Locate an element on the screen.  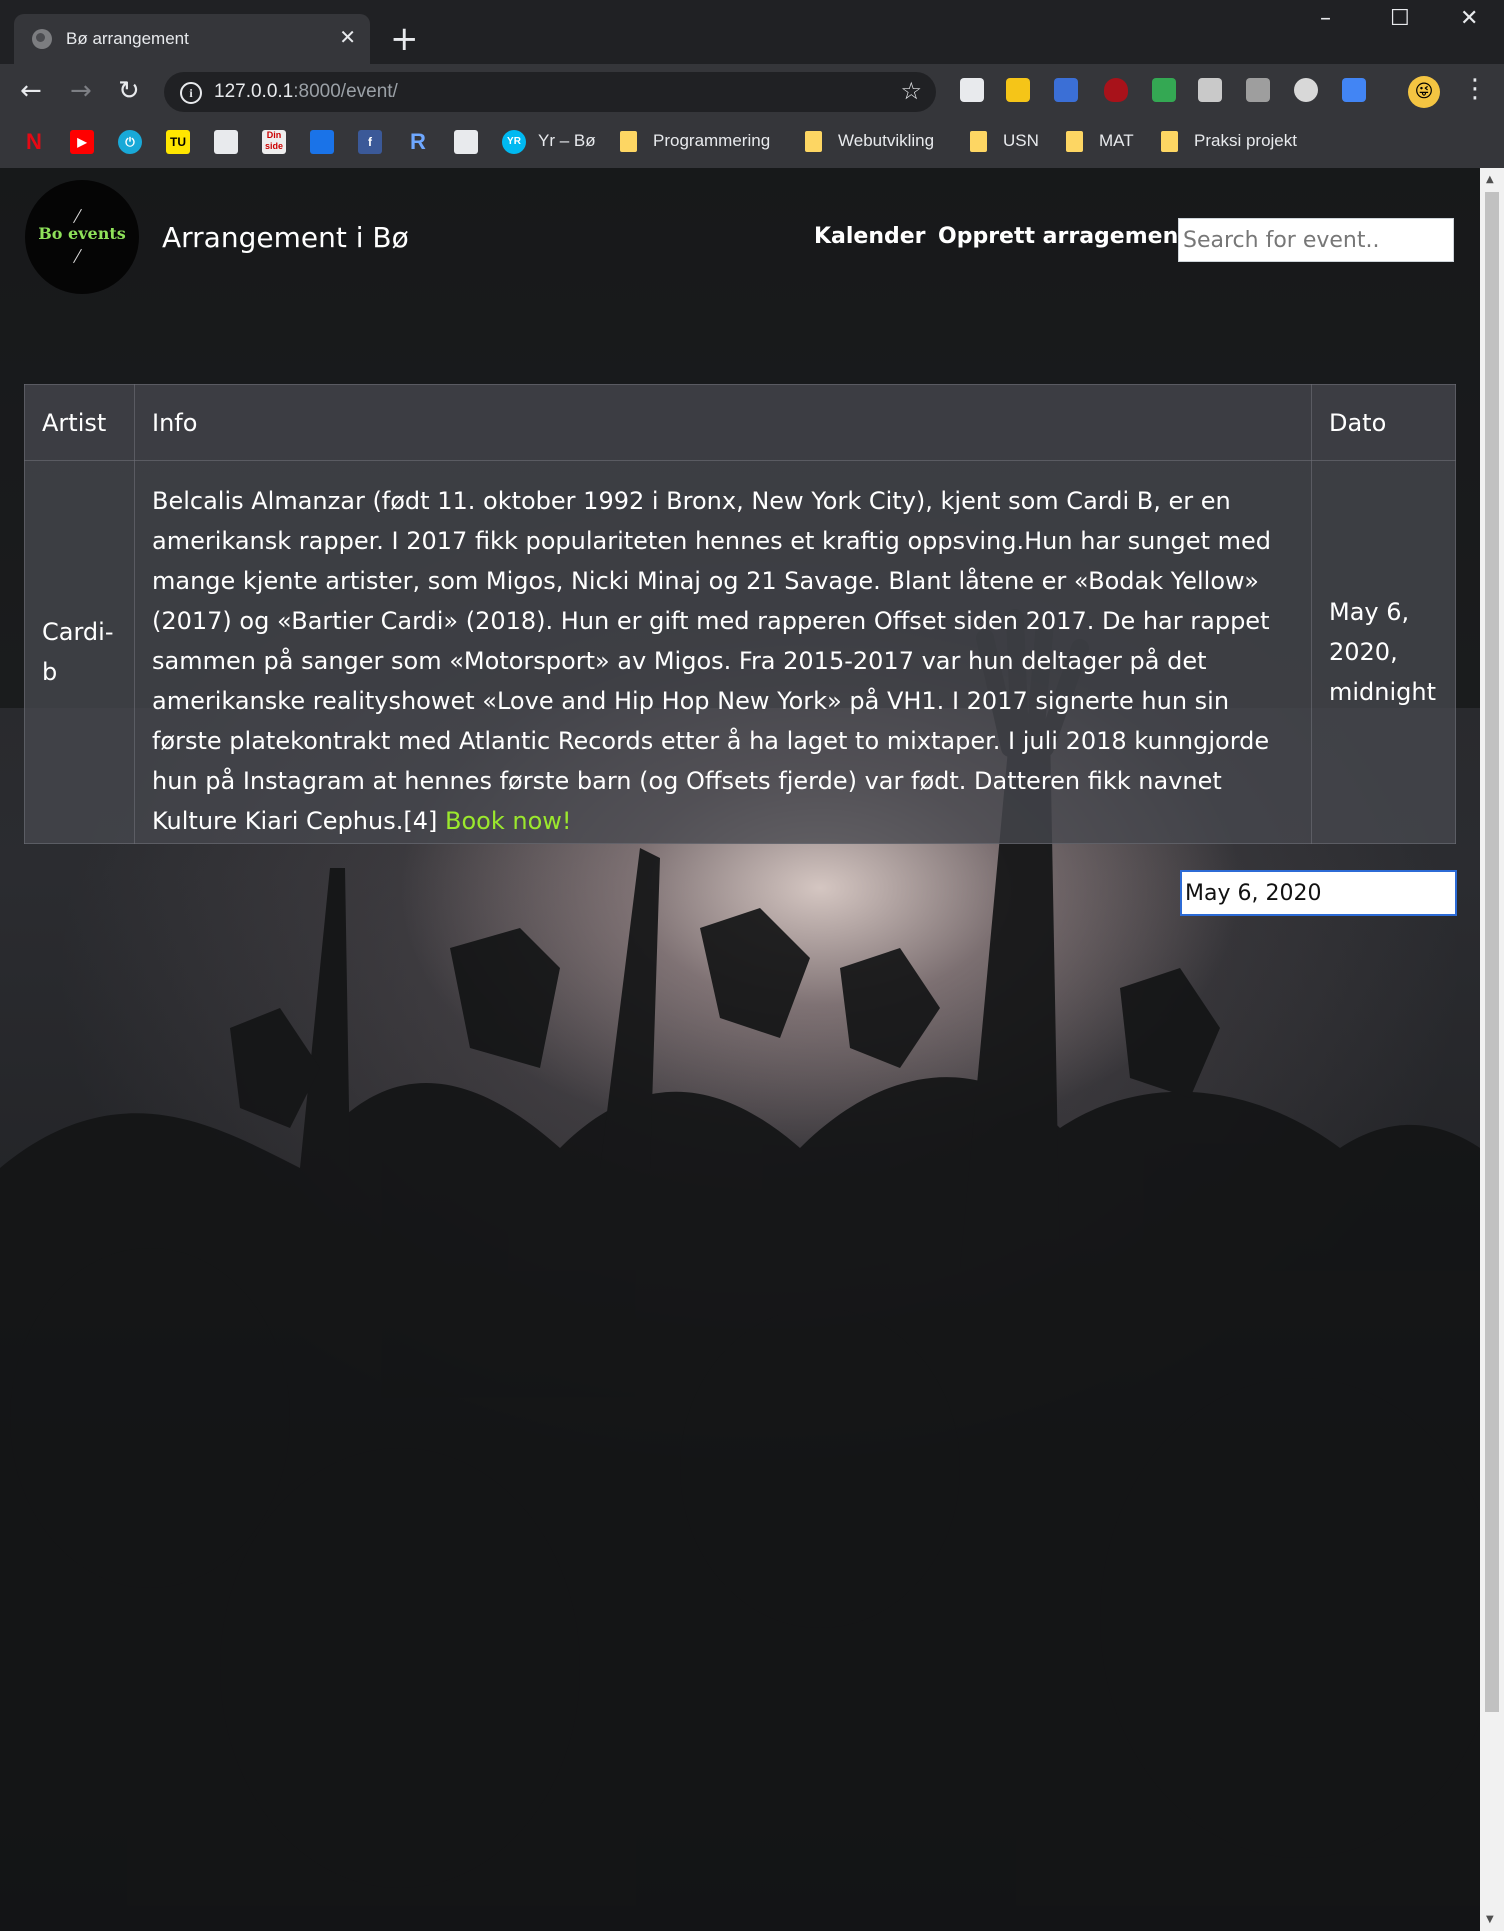
scroll-up-icon: ▲ is located at coordinates (1490, 179).